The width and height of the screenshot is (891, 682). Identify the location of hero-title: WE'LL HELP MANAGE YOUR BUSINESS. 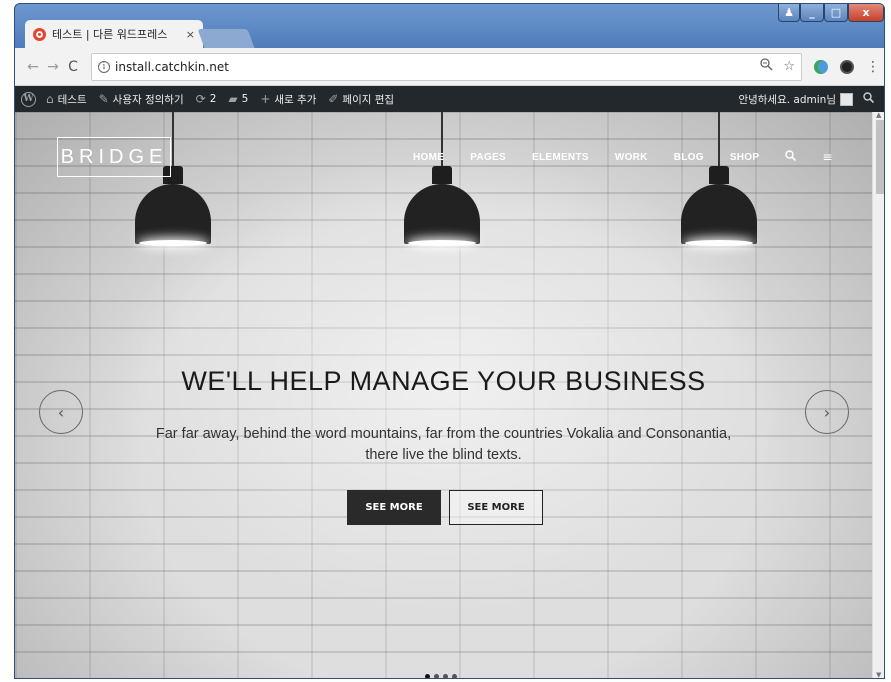
(443, 381).